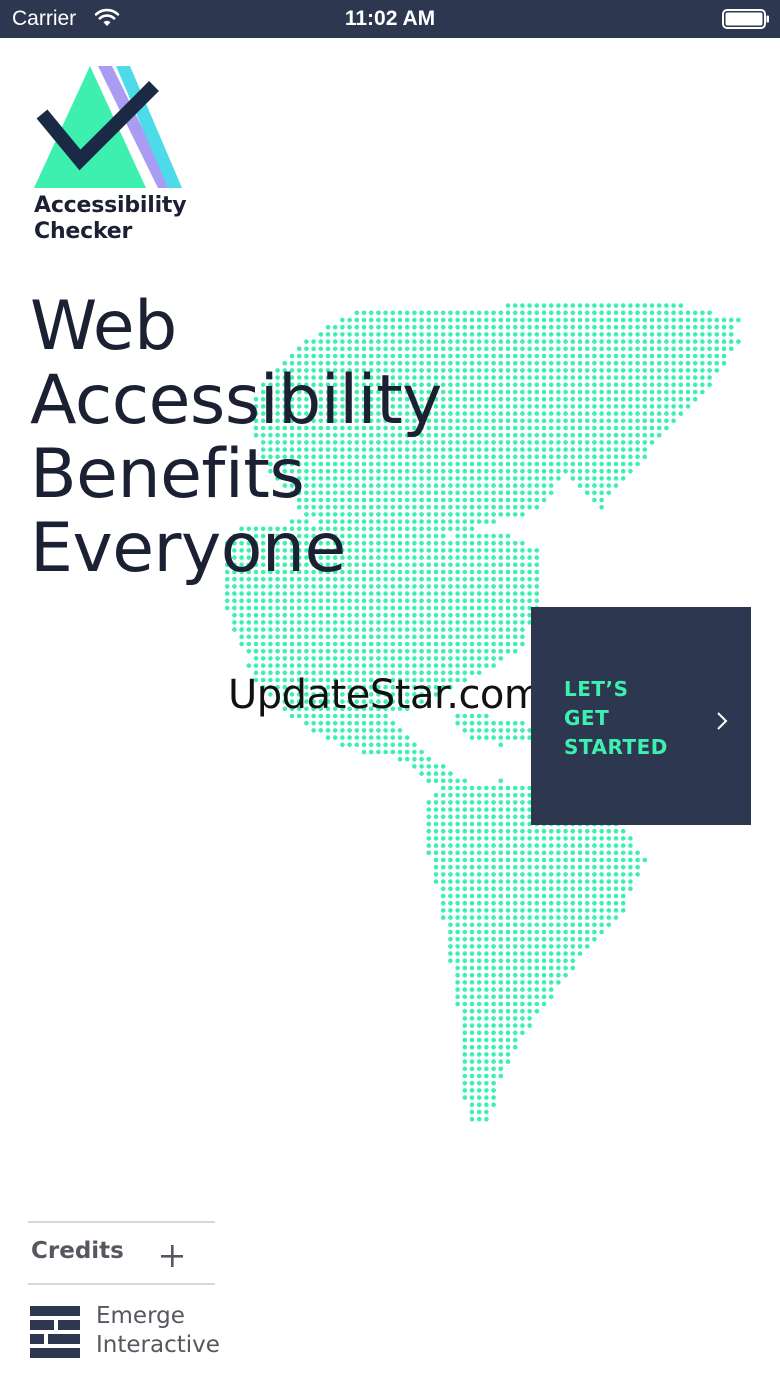 The image size is (780, 1387). I want to click on credits-toggle: Credits, so click(121, 1253).